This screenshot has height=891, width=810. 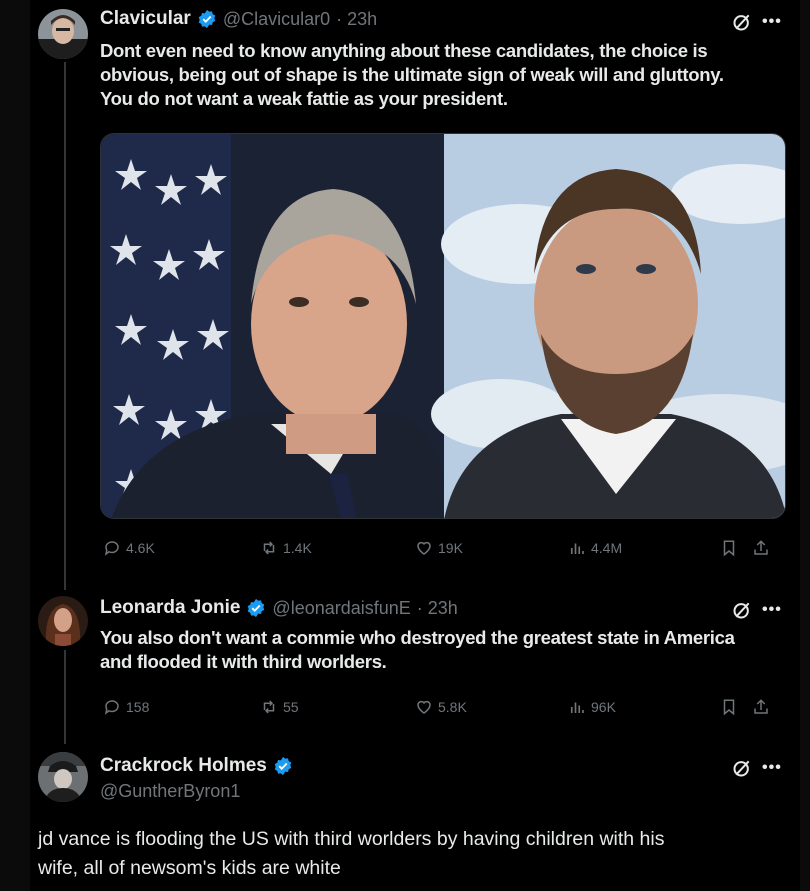 I want to click on views-button: 96K, so click(x=592, y=707).